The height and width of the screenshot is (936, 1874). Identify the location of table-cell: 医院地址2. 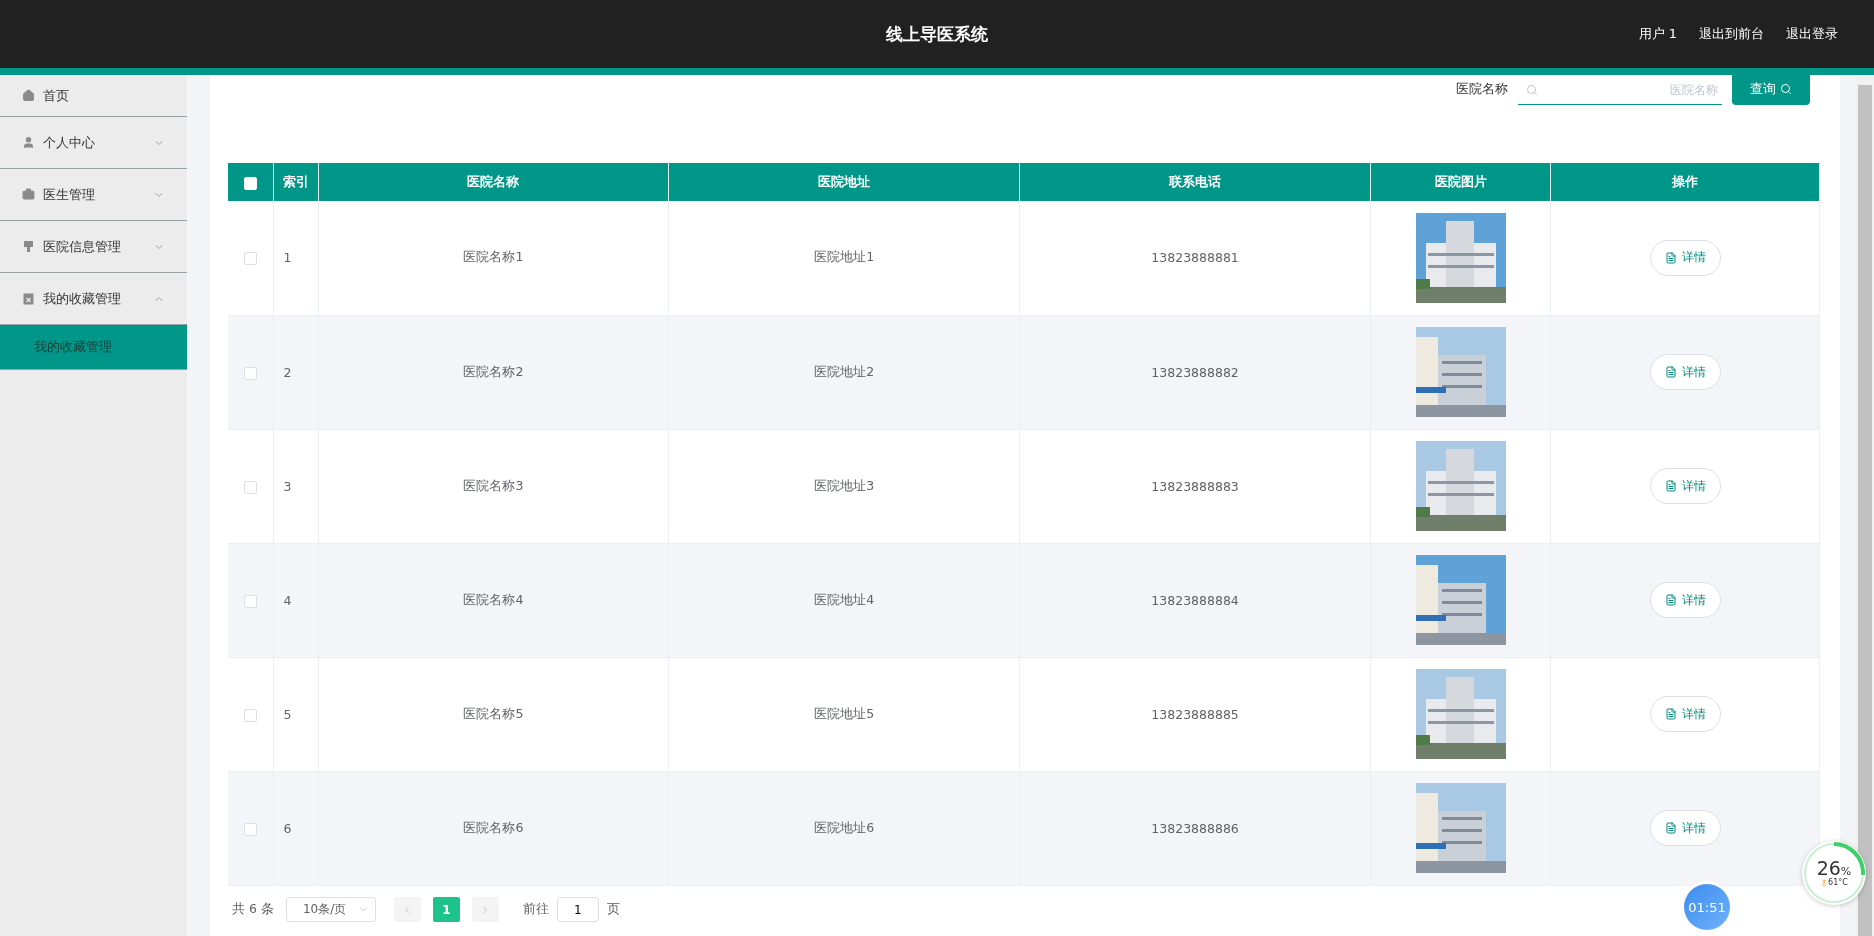
(844, 372).